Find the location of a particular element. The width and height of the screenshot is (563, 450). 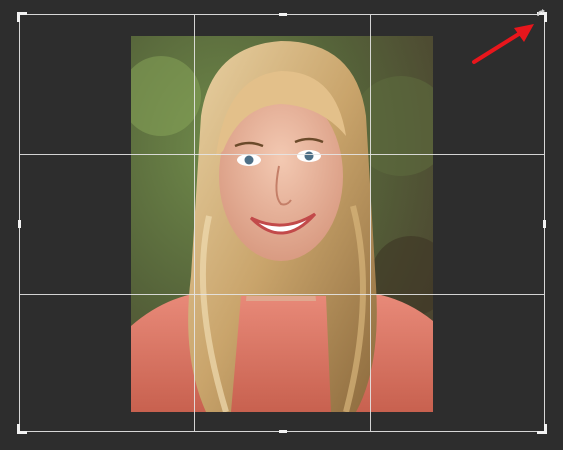

crop-handle-top-center is located at coordinates (283, 14).